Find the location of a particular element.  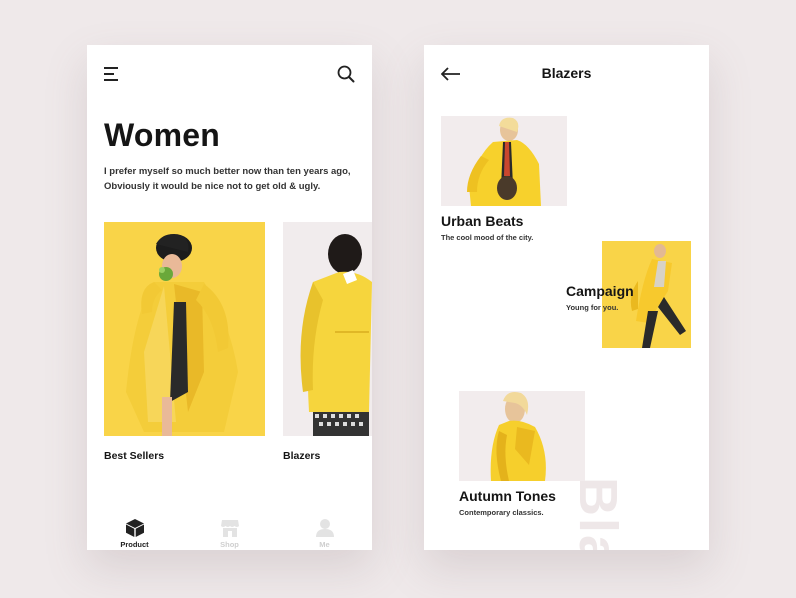

header-title: Blazers is located at coordinates (566, 73).